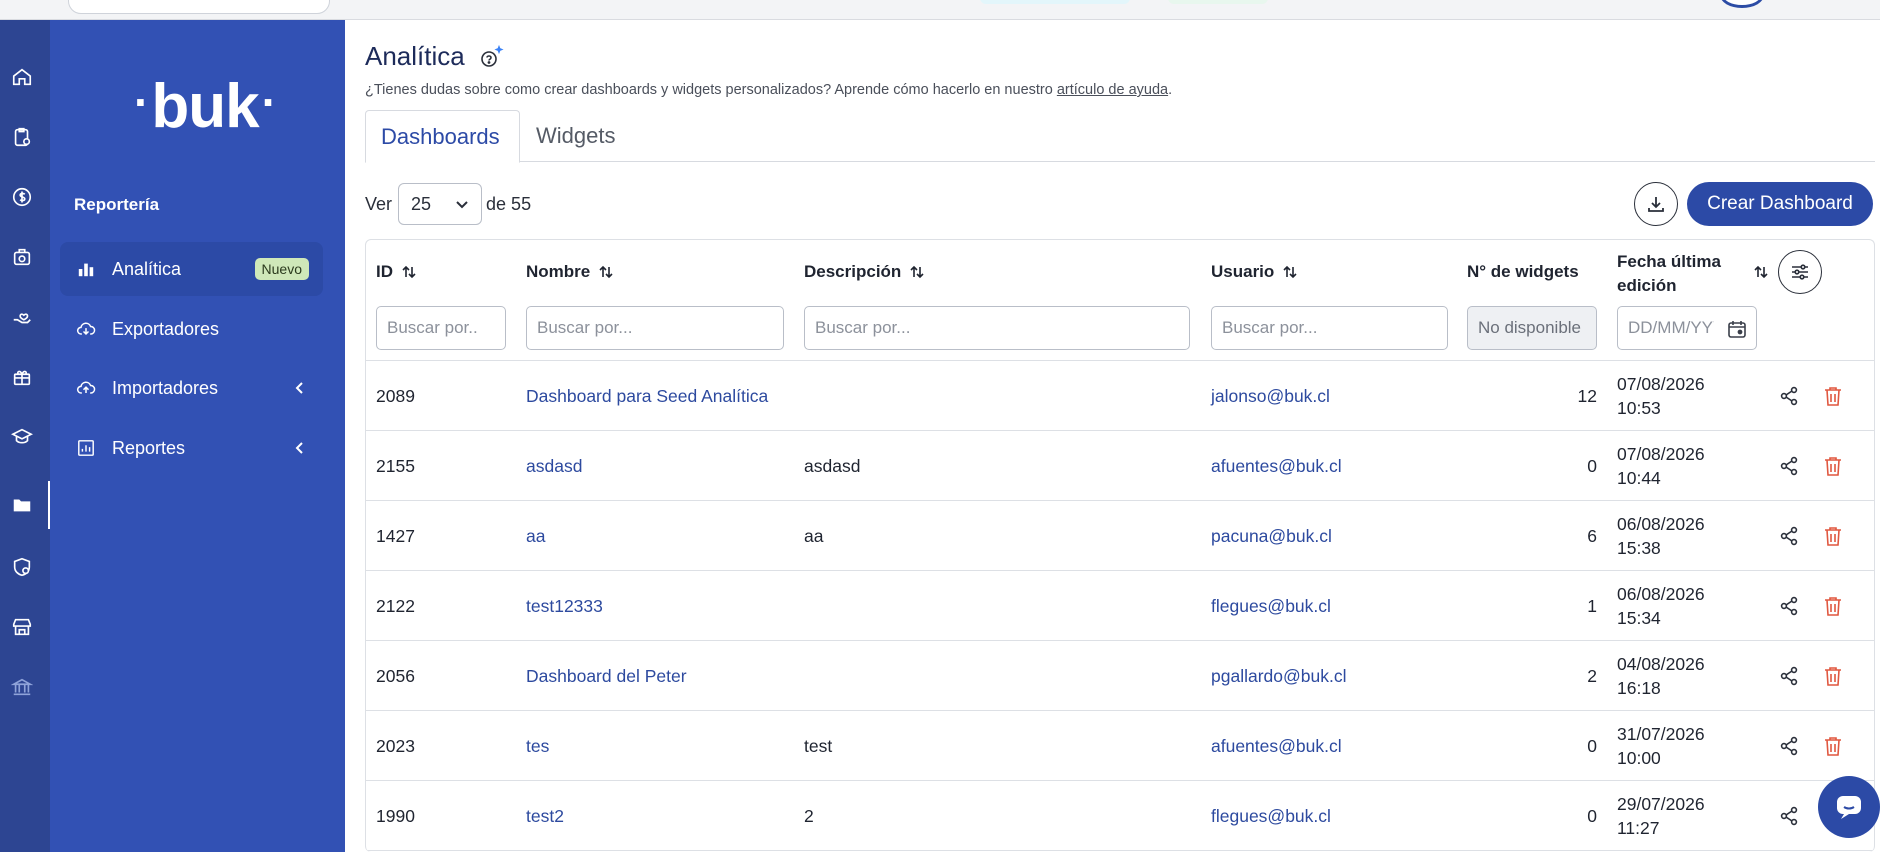 The height and width of the screenshot is (852, 1880). I want to click on chat-button, so click(1849, 807).